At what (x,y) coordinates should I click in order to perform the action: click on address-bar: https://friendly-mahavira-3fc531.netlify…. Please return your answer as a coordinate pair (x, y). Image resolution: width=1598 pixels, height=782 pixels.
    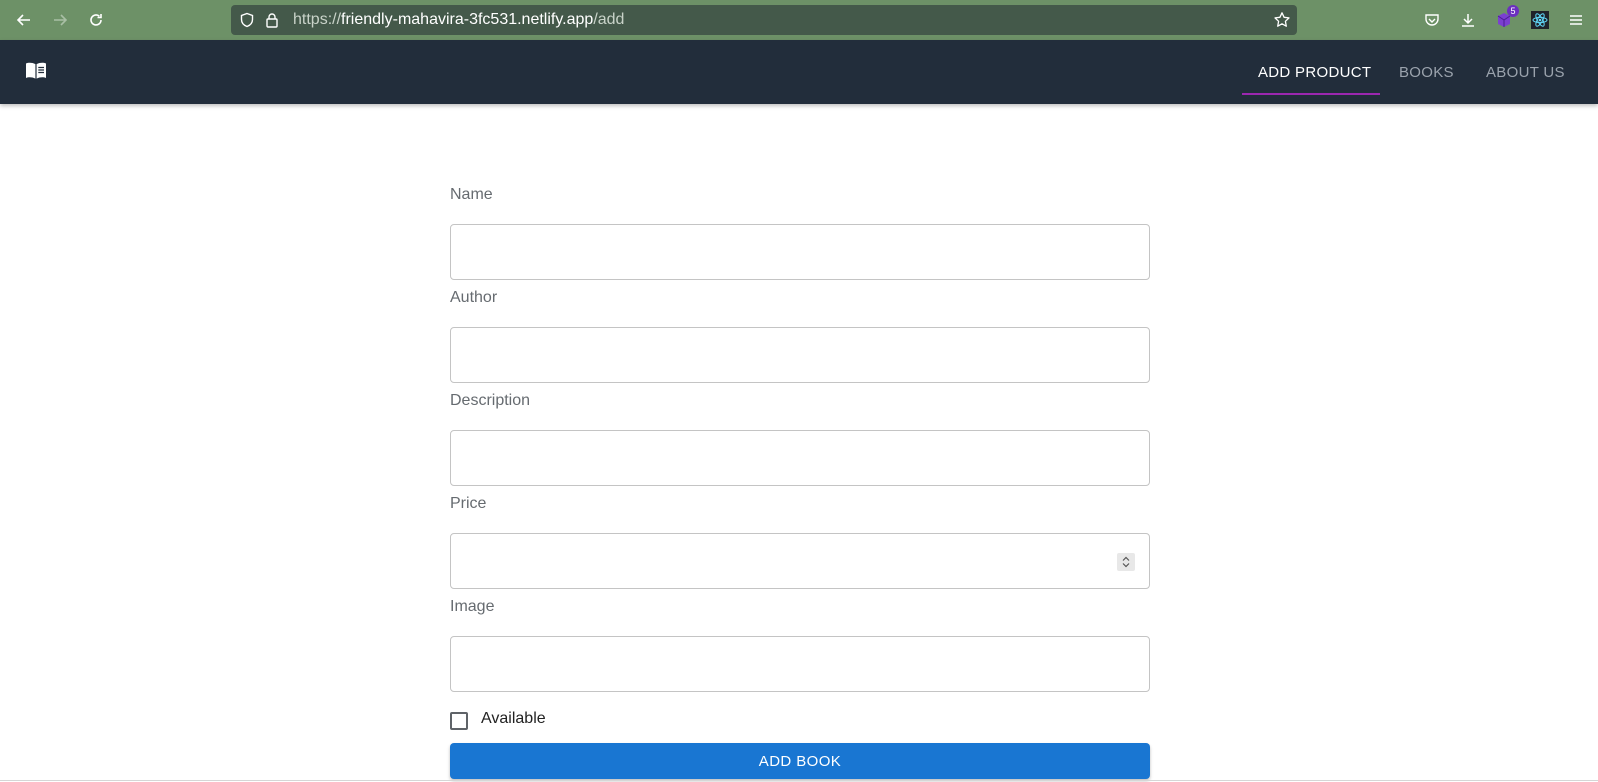
    Looking at the image, I should click on (764, 20).